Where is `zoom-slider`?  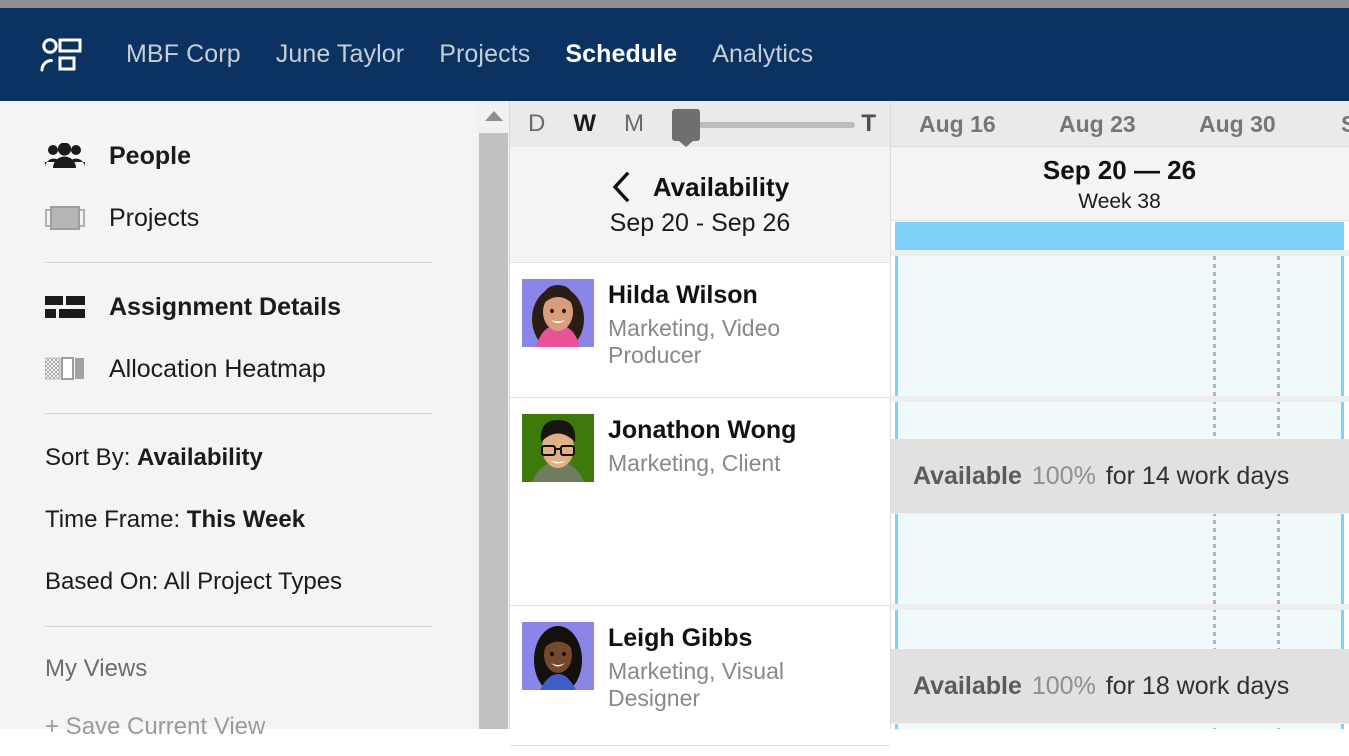
zoom-slider is located at coordinates (763, 124).